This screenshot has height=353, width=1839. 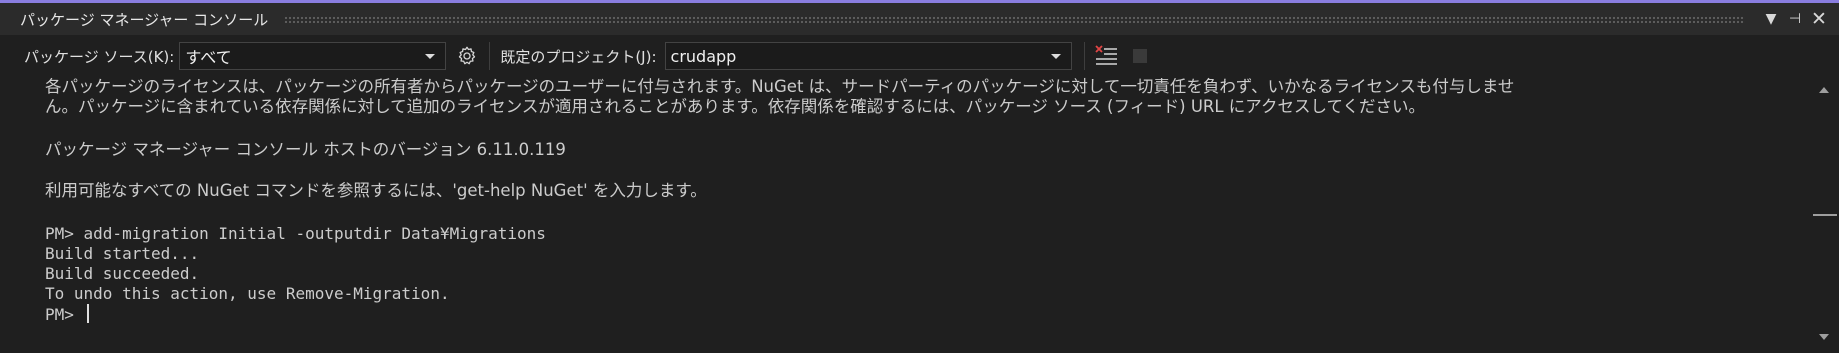 What do you see at coordinates (64, 314) in the screenshot?
I see `console-prompt: PM>` at bounding box center [64, 314].